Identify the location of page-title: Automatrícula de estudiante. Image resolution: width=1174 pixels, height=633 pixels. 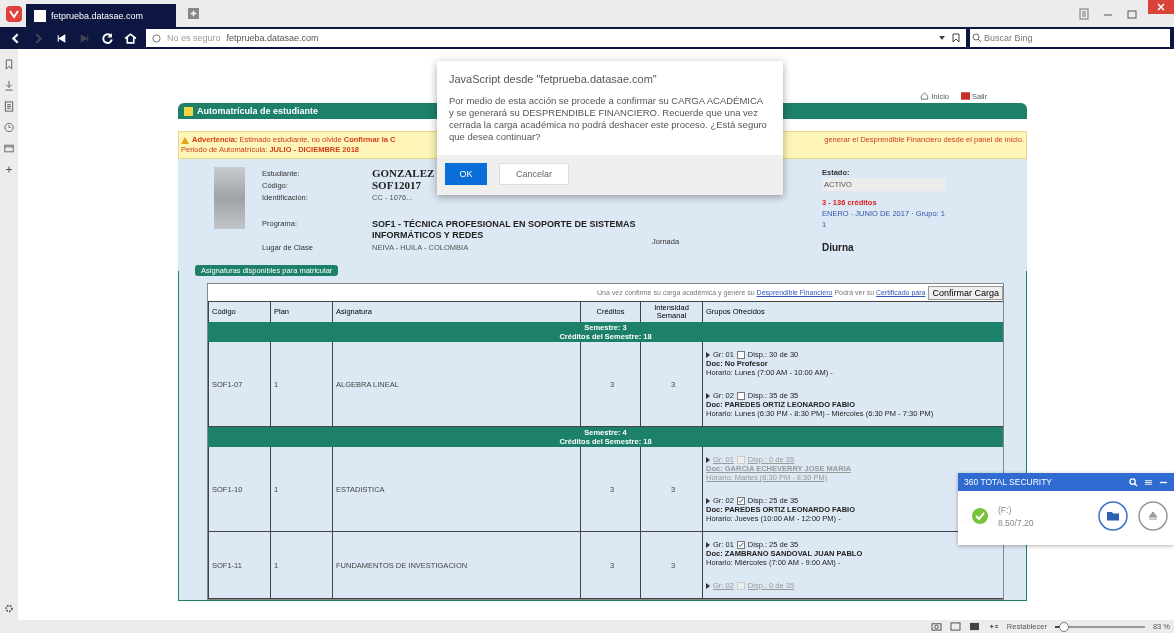
(258, 111).